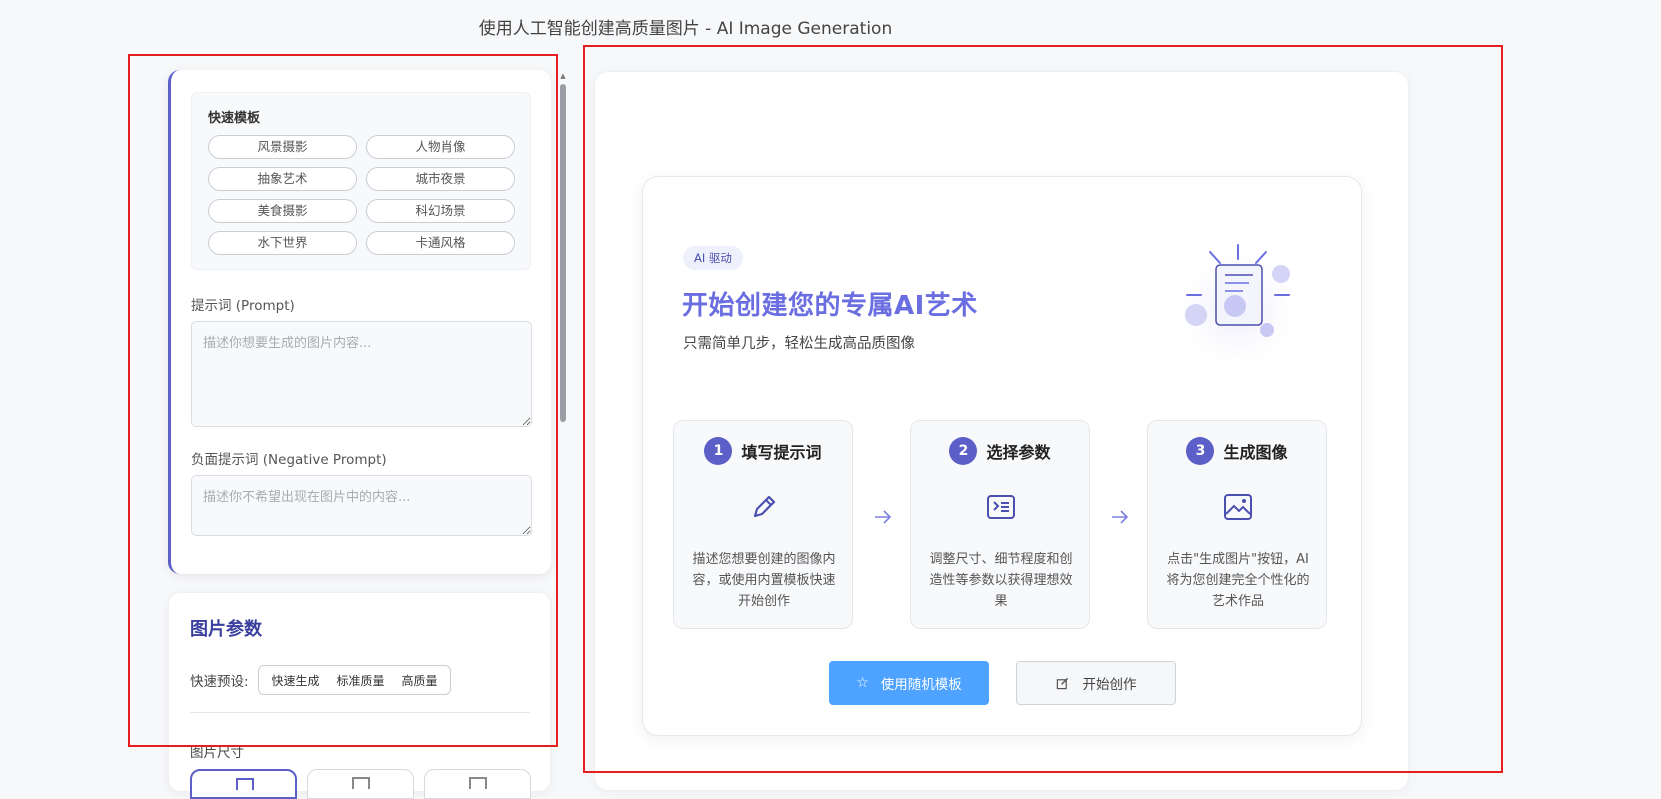  I want to click on start-creating-button: 开始创作, so click(1096, 683).